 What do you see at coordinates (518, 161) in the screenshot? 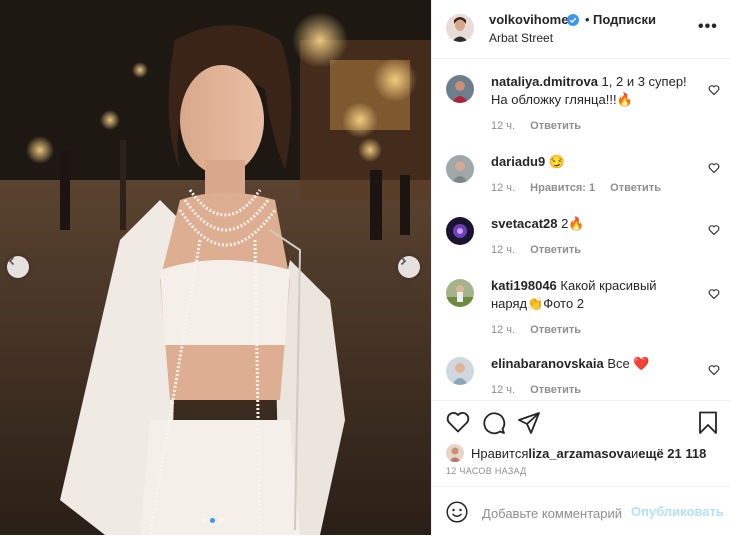
I see `comment-username: dariadu9` at bounding box center [518, 161].